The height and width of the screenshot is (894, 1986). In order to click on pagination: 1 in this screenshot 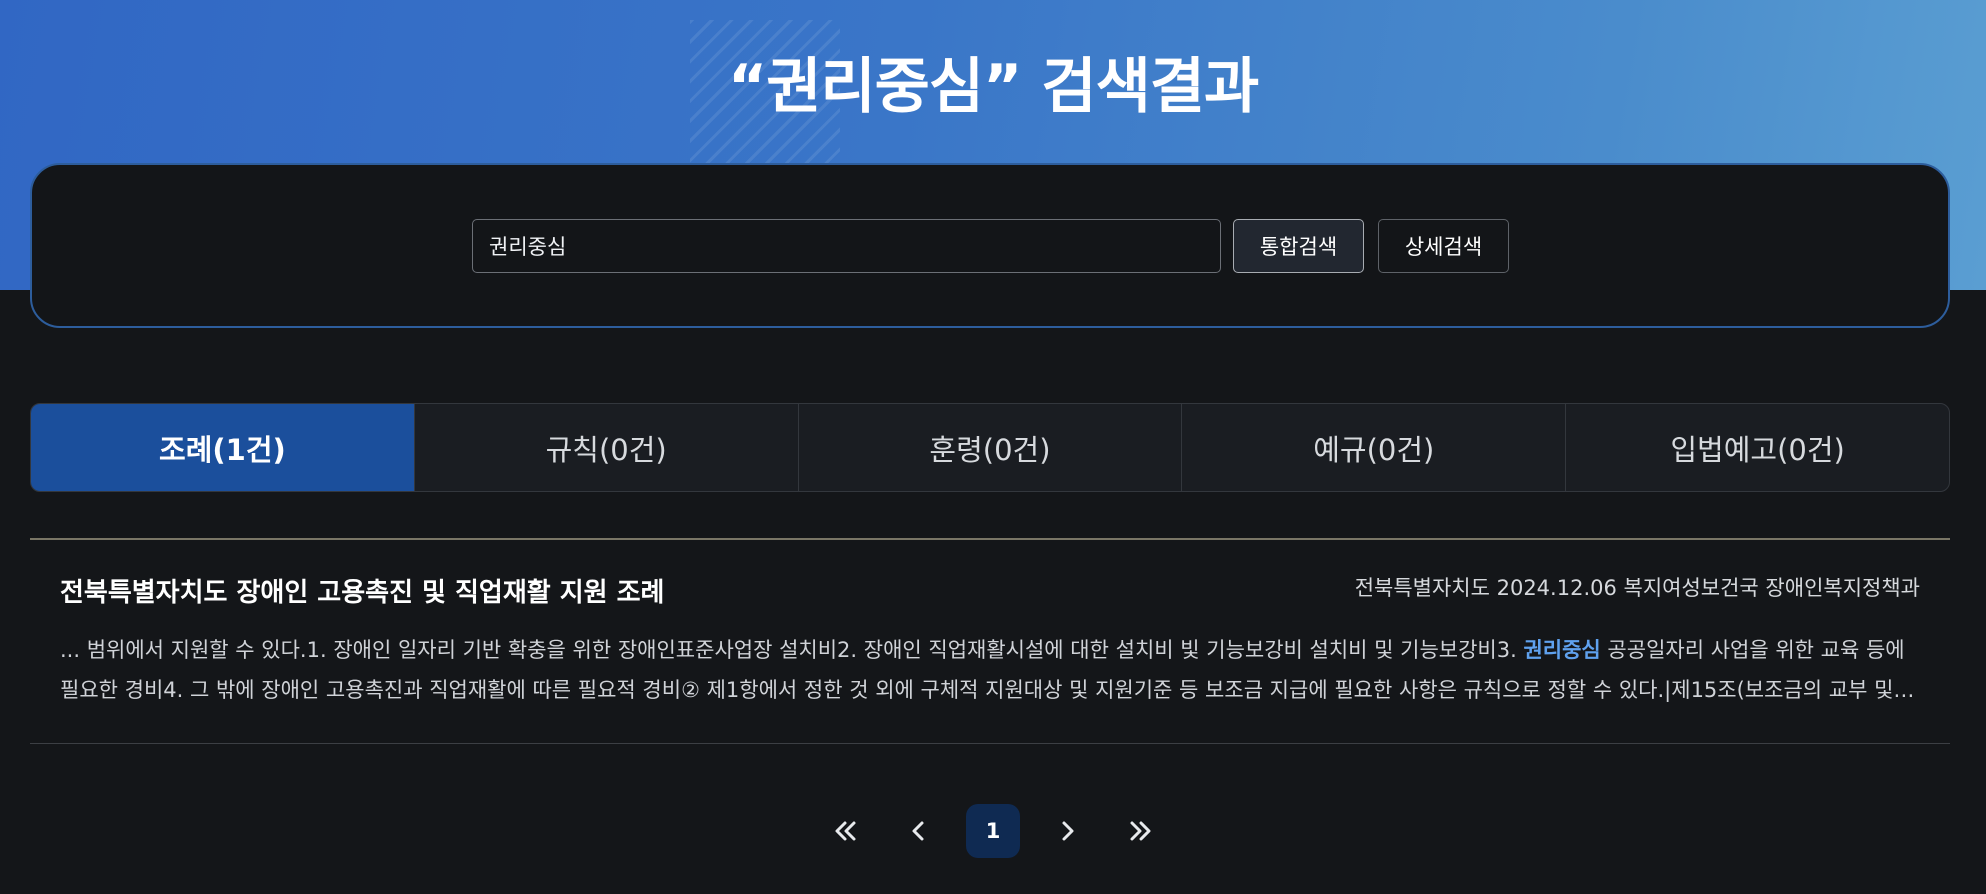, I will do `click(993, 831)`.